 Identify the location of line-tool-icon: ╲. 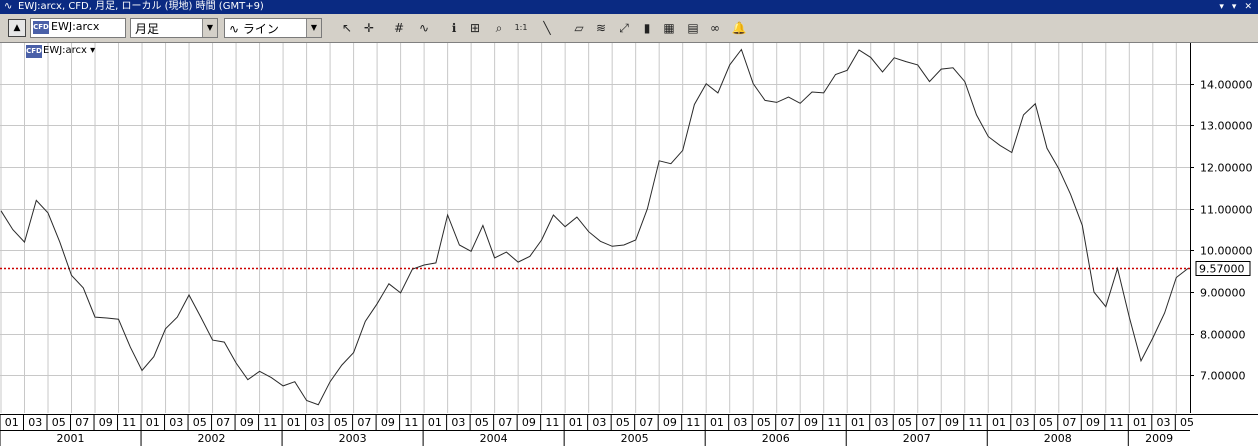
(547, 28).